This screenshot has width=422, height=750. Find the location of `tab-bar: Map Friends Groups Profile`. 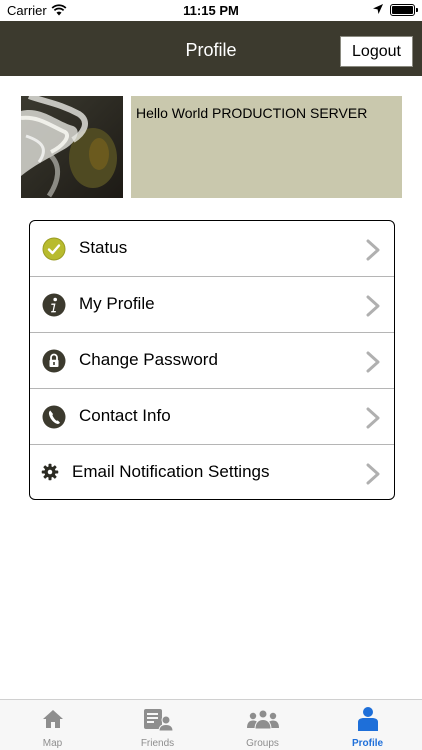

tab-bar: Map Friends Groups Profile is located at coordinates (211, 724).